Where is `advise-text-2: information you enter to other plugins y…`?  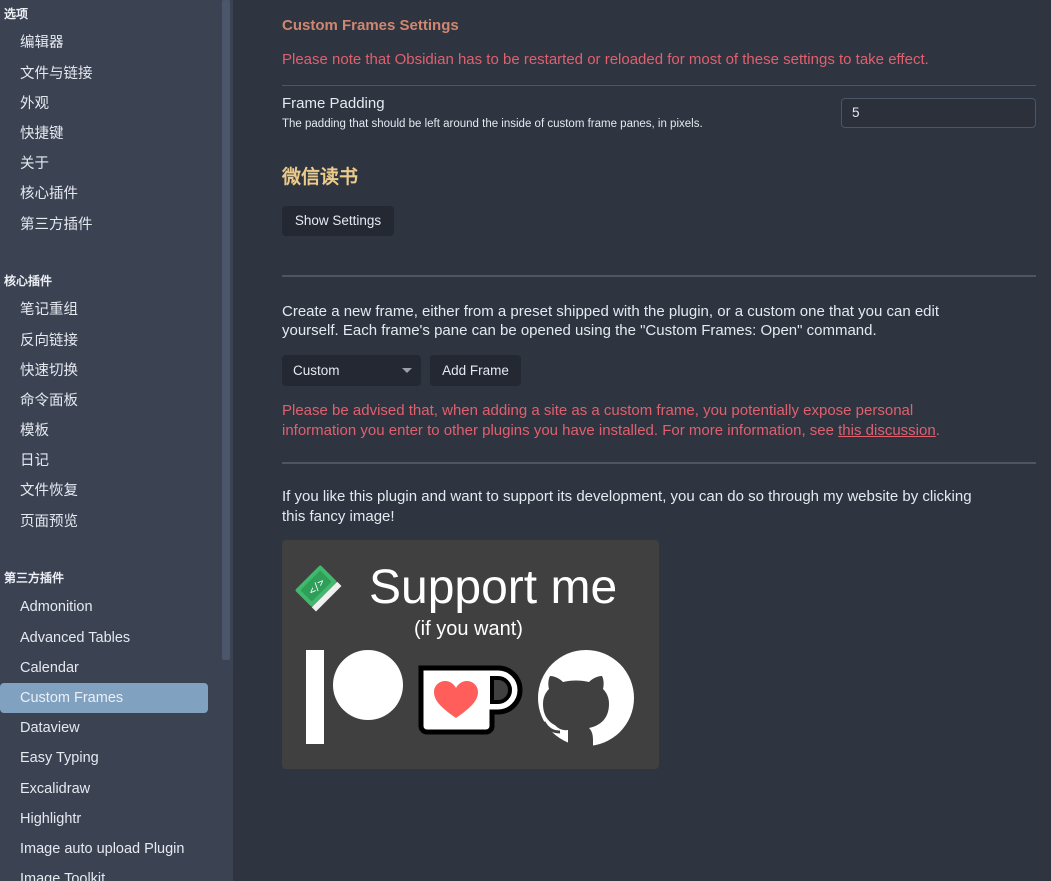 advise-text-2: information you enter to other plugins y… is located at coordinates (611, 431).